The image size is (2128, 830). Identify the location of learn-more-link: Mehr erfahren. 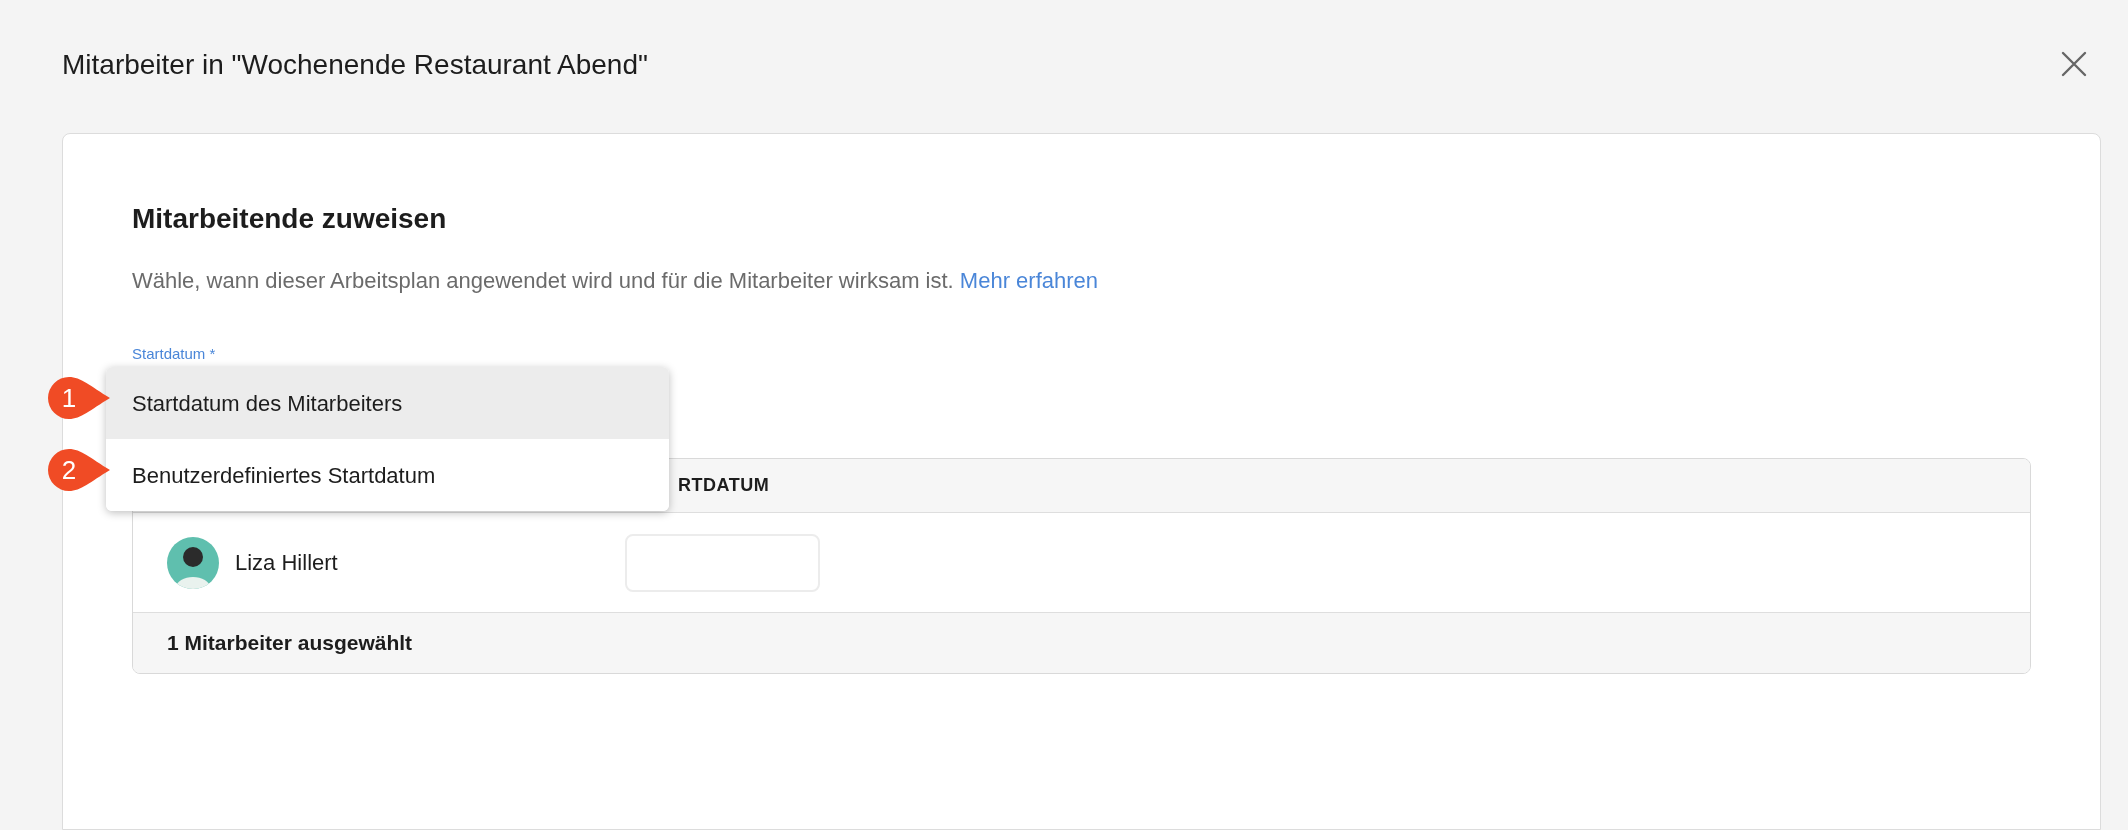
(1029, 280).